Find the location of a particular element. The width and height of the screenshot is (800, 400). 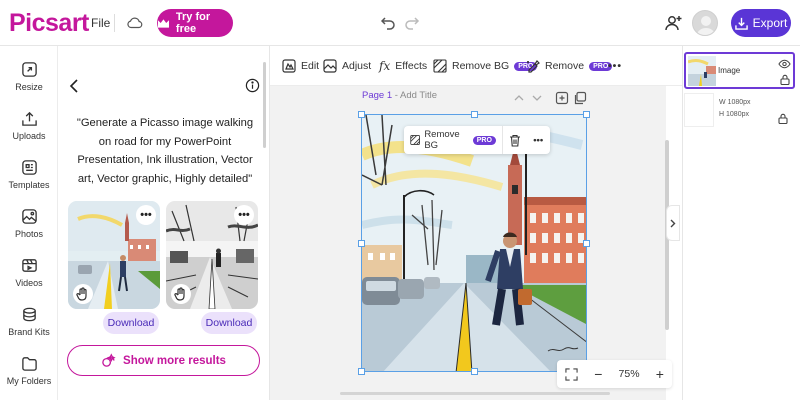

add-page-icon is located at coordinates (562, 98).